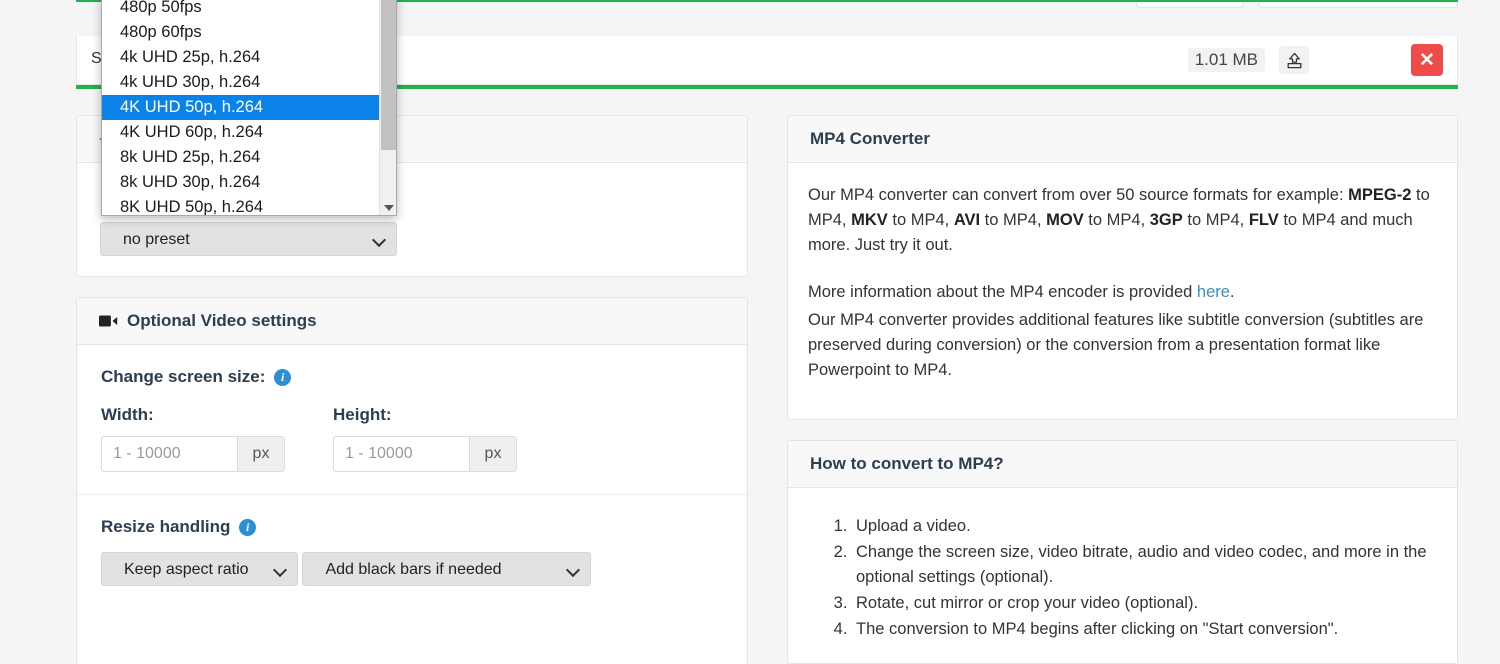 Image resolution: width=1500 pixels, height=664 pixels. Describe the element at coordinates (108, 321) in the screenshot. I see `video-camera-icon` at that location.